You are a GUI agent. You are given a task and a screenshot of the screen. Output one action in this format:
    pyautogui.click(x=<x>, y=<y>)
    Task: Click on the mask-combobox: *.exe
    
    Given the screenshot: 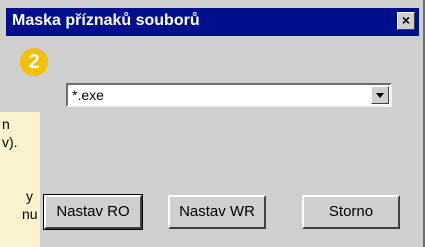 What is the action you would take?
    pyautogui.click(x=229, y=95)
    